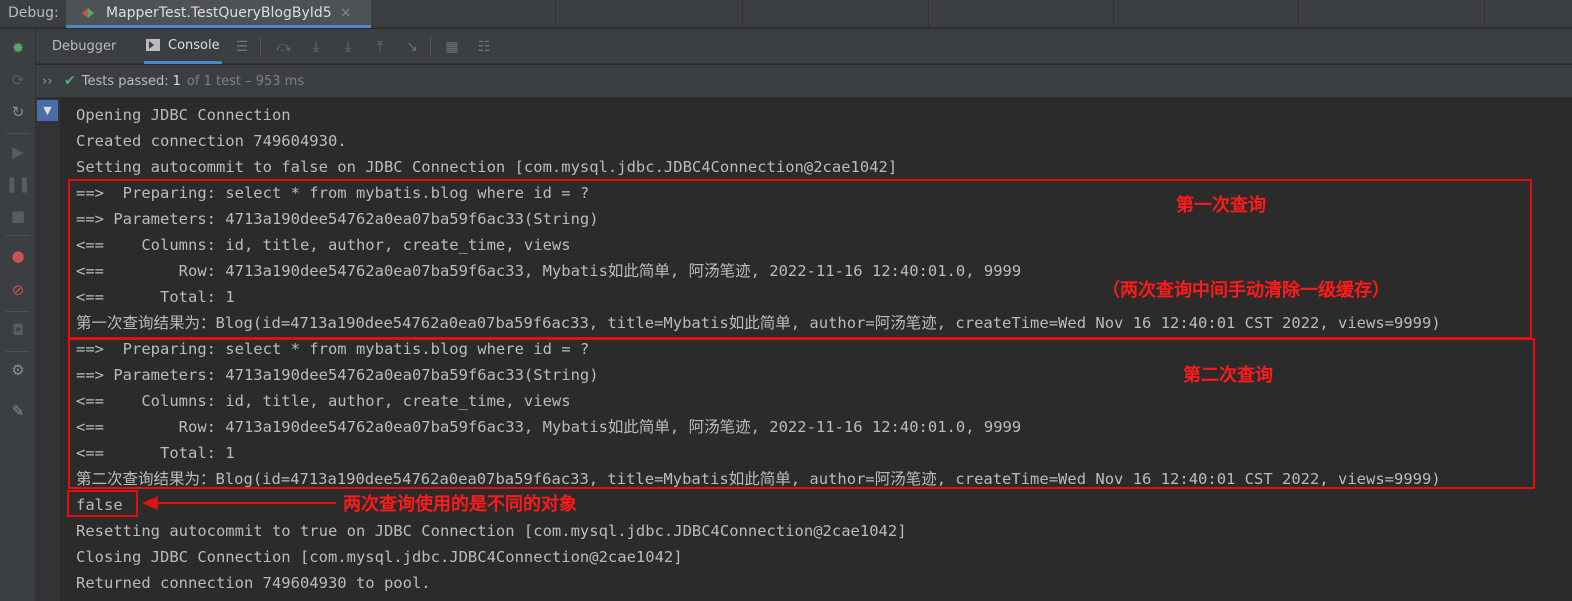 This screenshot has height=601, width=1572. What do you see at coordinates (253, 583) in the screenshot?
I see `console-line: Returned connection 749604930 to pool.` at bounding box center [253, 583].